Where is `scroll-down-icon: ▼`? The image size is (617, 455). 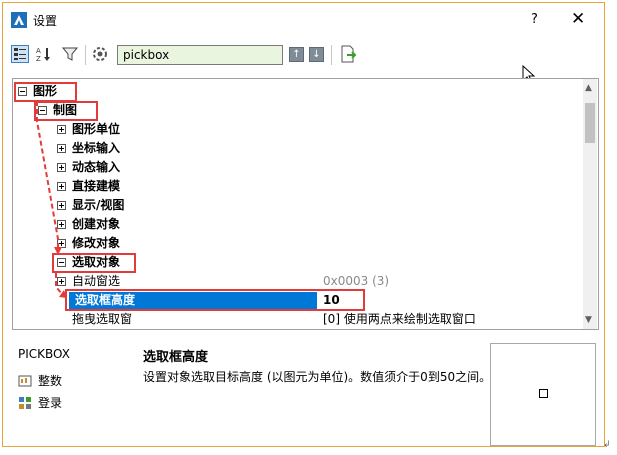
scroll-down-icon: ▼ is located at coordinates (588, 320).